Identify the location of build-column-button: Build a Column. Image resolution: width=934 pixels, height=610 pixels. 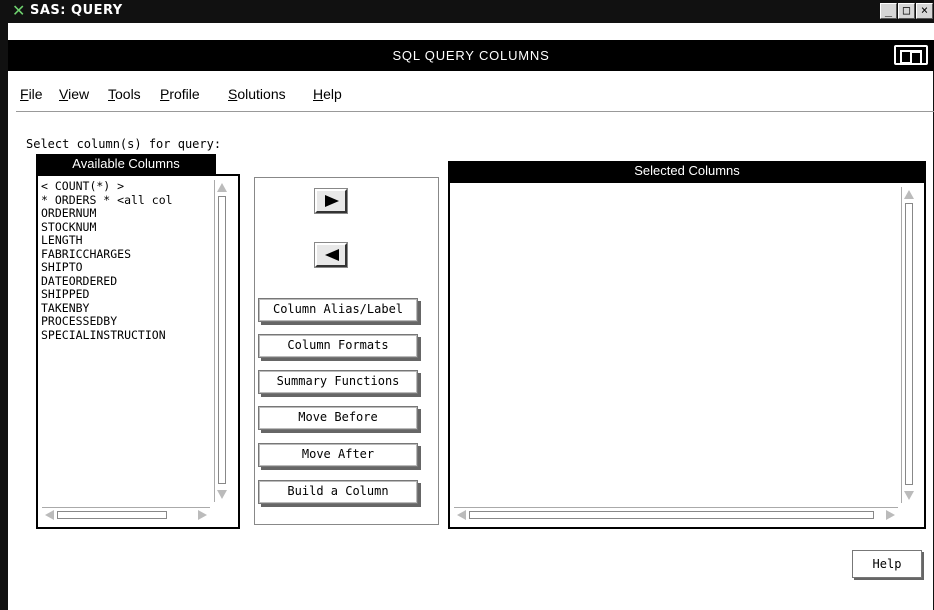
(338, 492).